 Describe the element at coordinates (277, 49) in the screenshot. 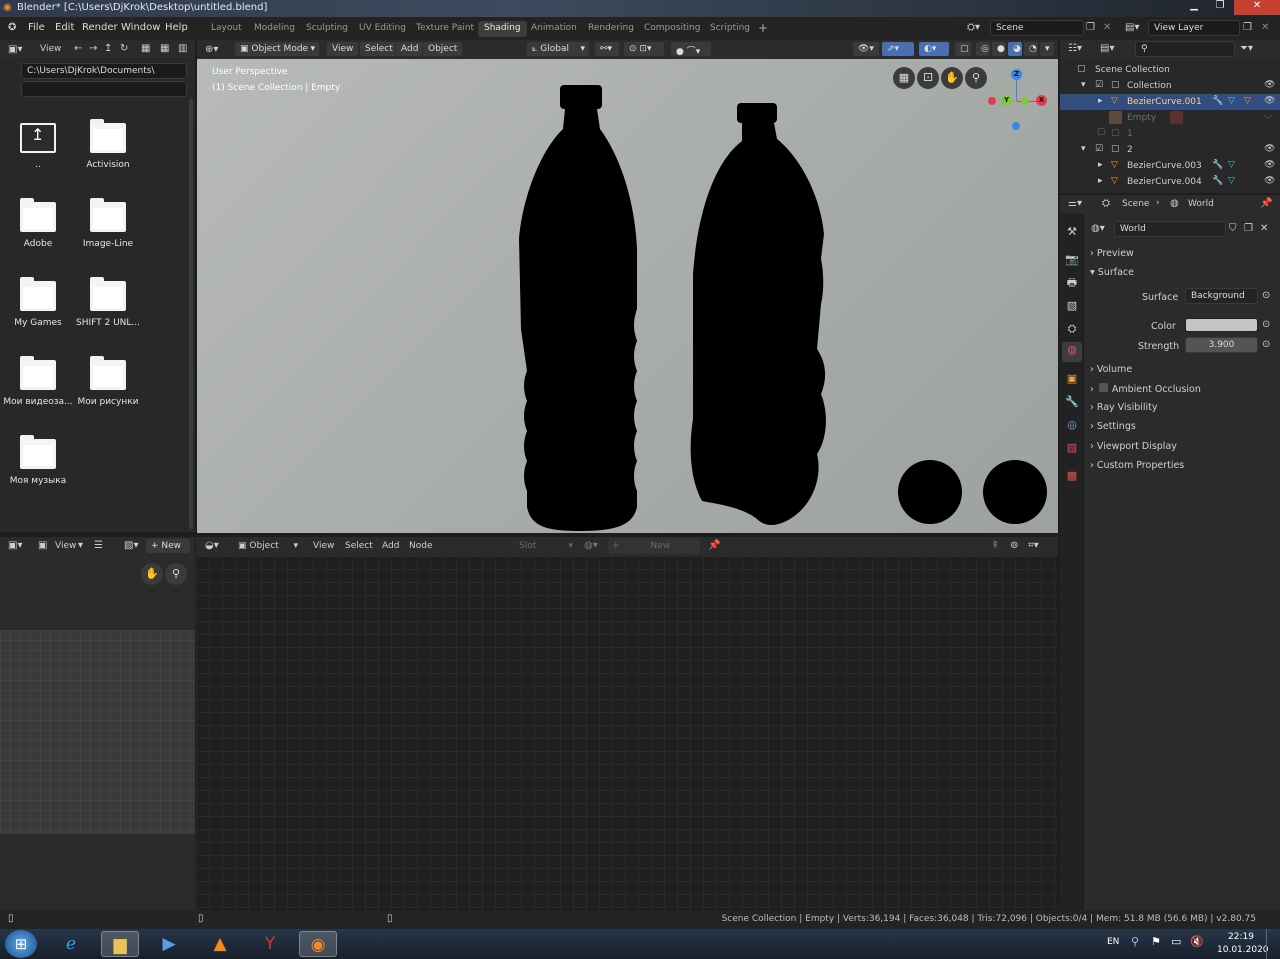

I see `object-mode-dropdown: ▣ Object Mode ▾` at that location.